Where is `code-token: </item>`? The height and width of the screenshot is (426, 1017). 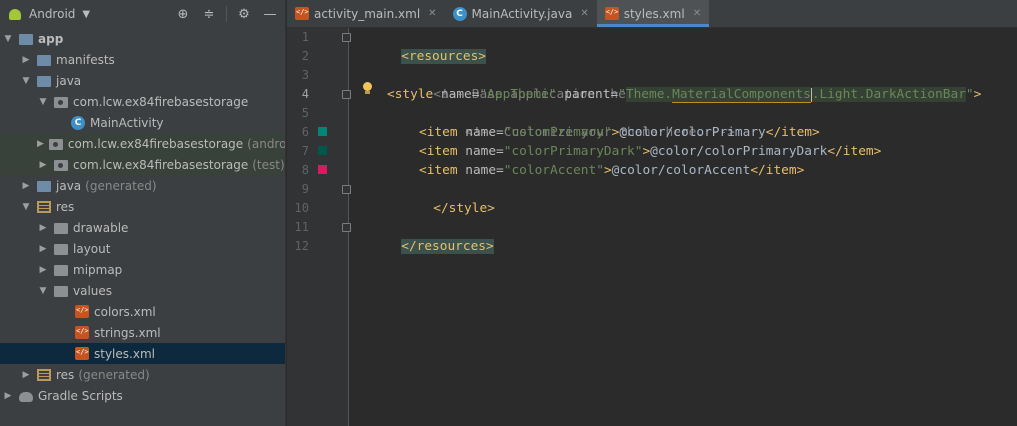
code-token: </item> is located at coordinates (777, 170).